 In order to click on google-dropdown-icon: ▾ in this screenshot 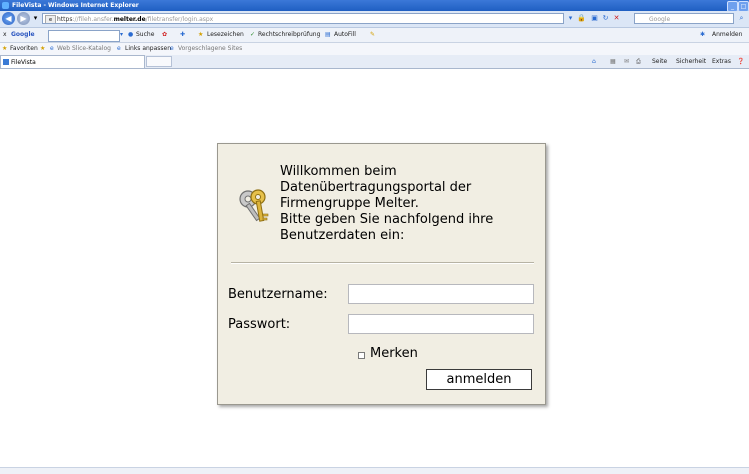, I will do `click(121, 35)`.